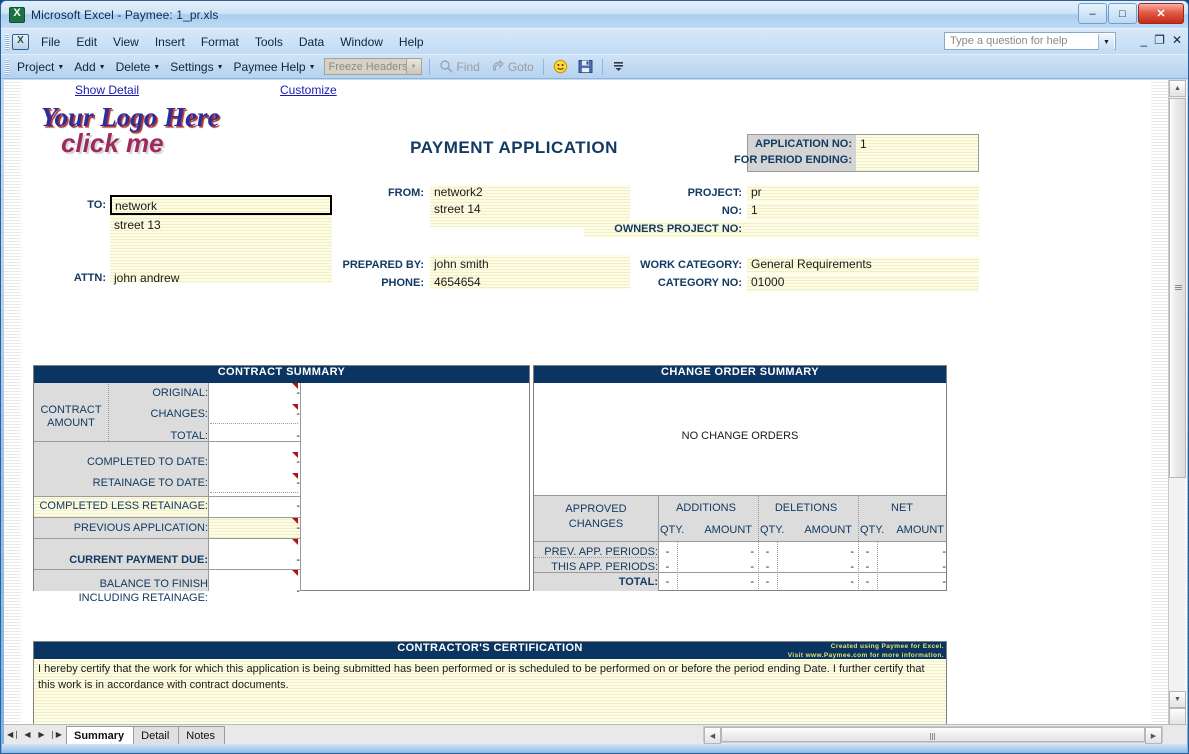 This screenshot has width=1189, height=754. Describe the element at coordinates (811, 264) in the screenshot. I see `work-category-value: General Requirements` at that location.